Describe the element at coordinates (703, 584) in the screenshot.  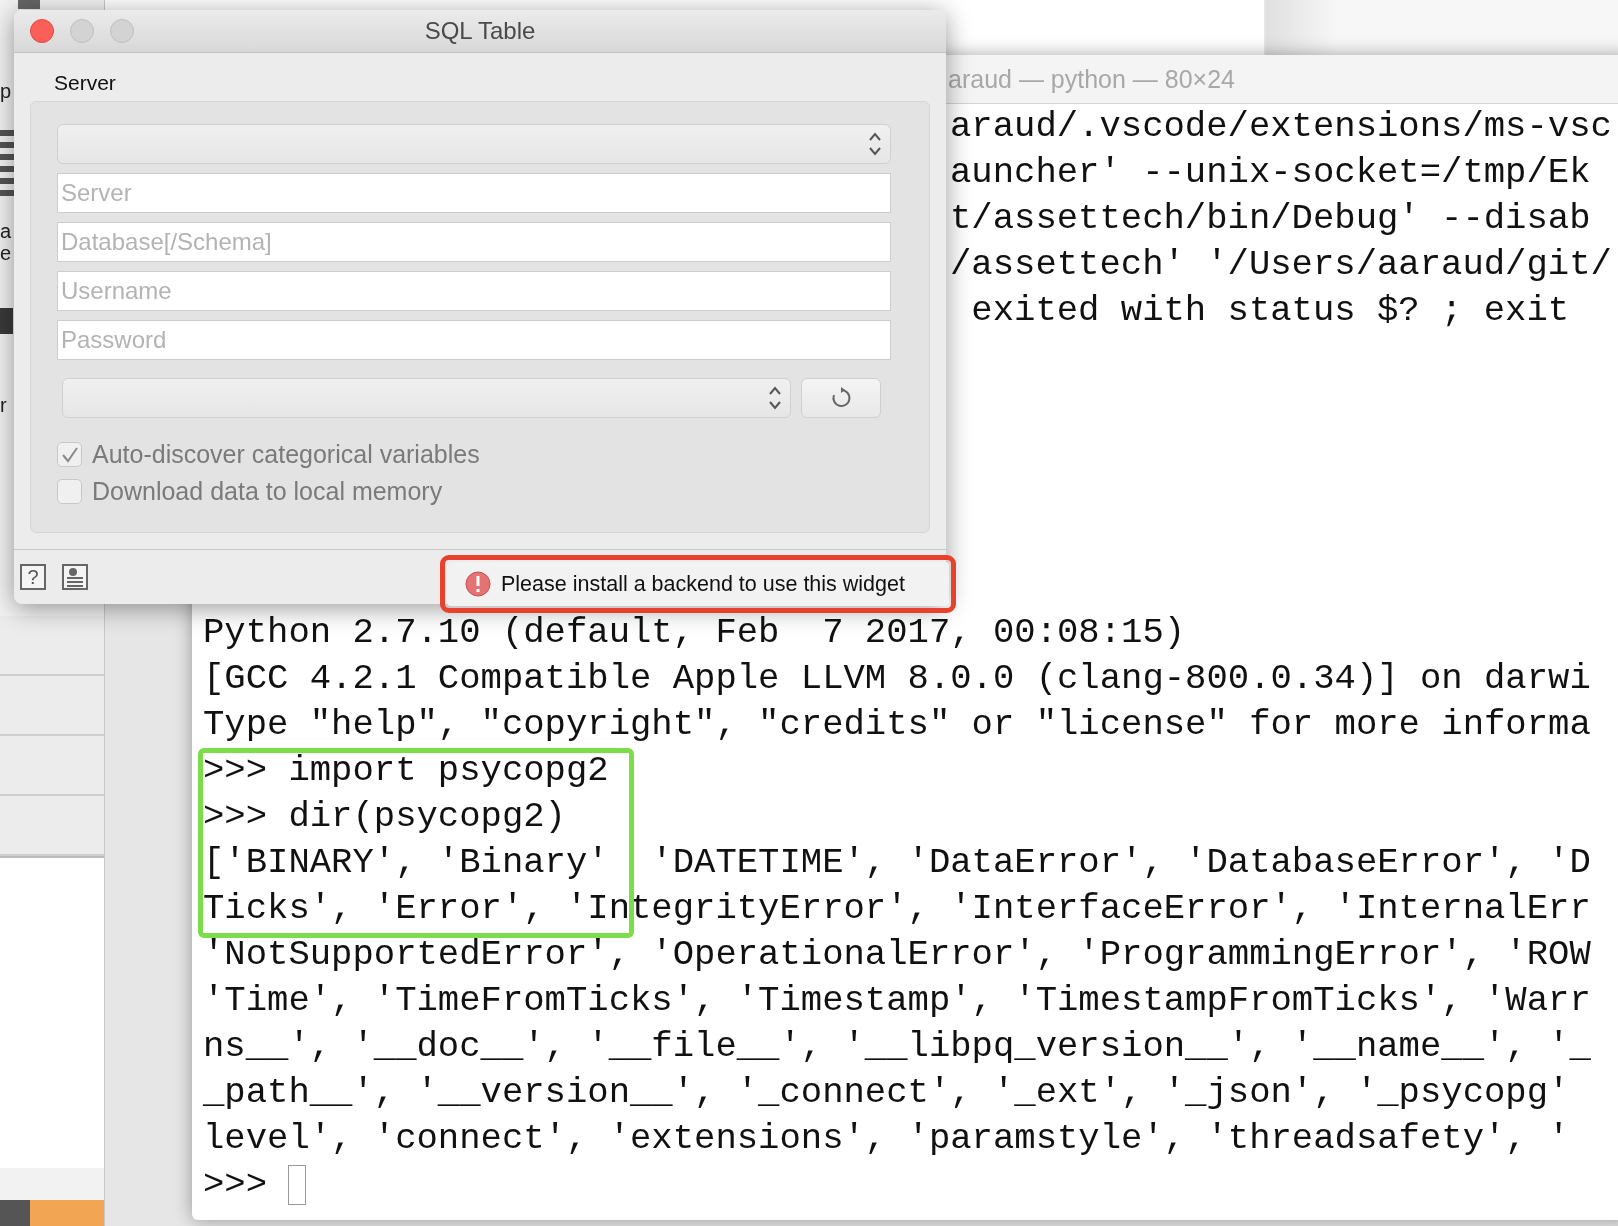
I see `error-message: Please install a backend to use this widget` at that location.